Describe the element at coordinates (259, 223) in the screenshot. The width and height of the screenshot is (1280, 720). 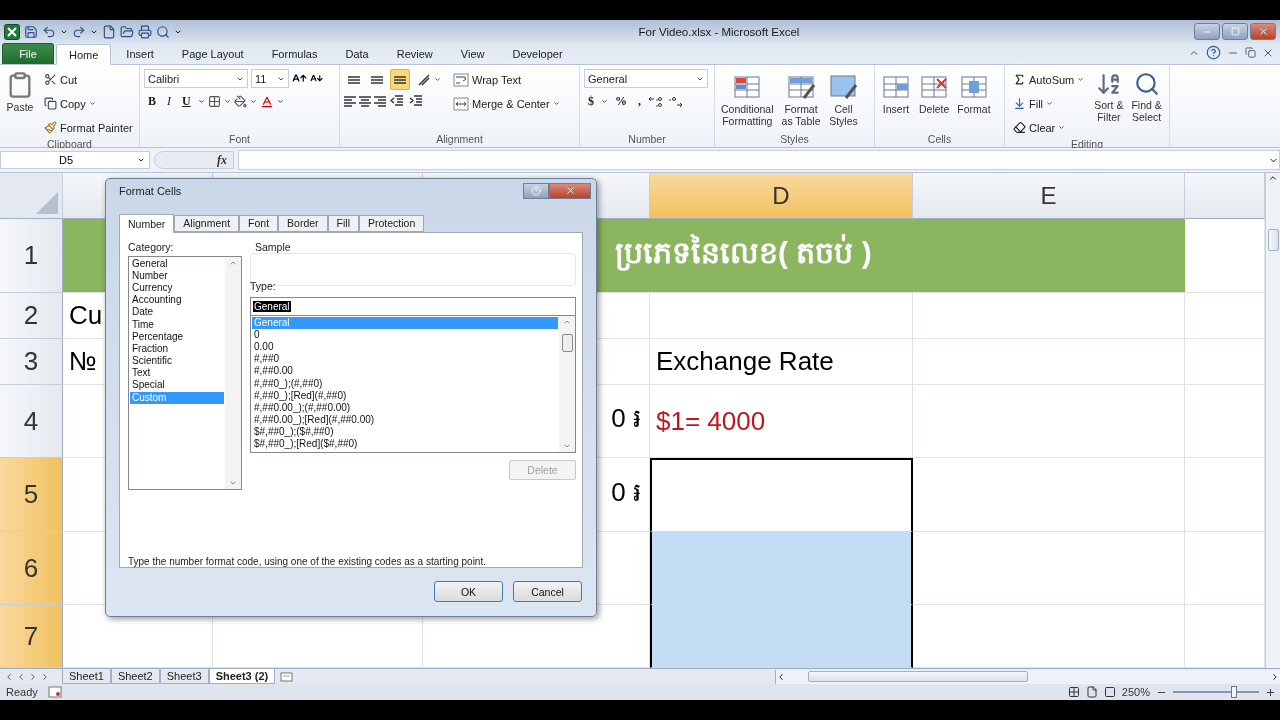
I see `dialog-tab: Font` at that location.